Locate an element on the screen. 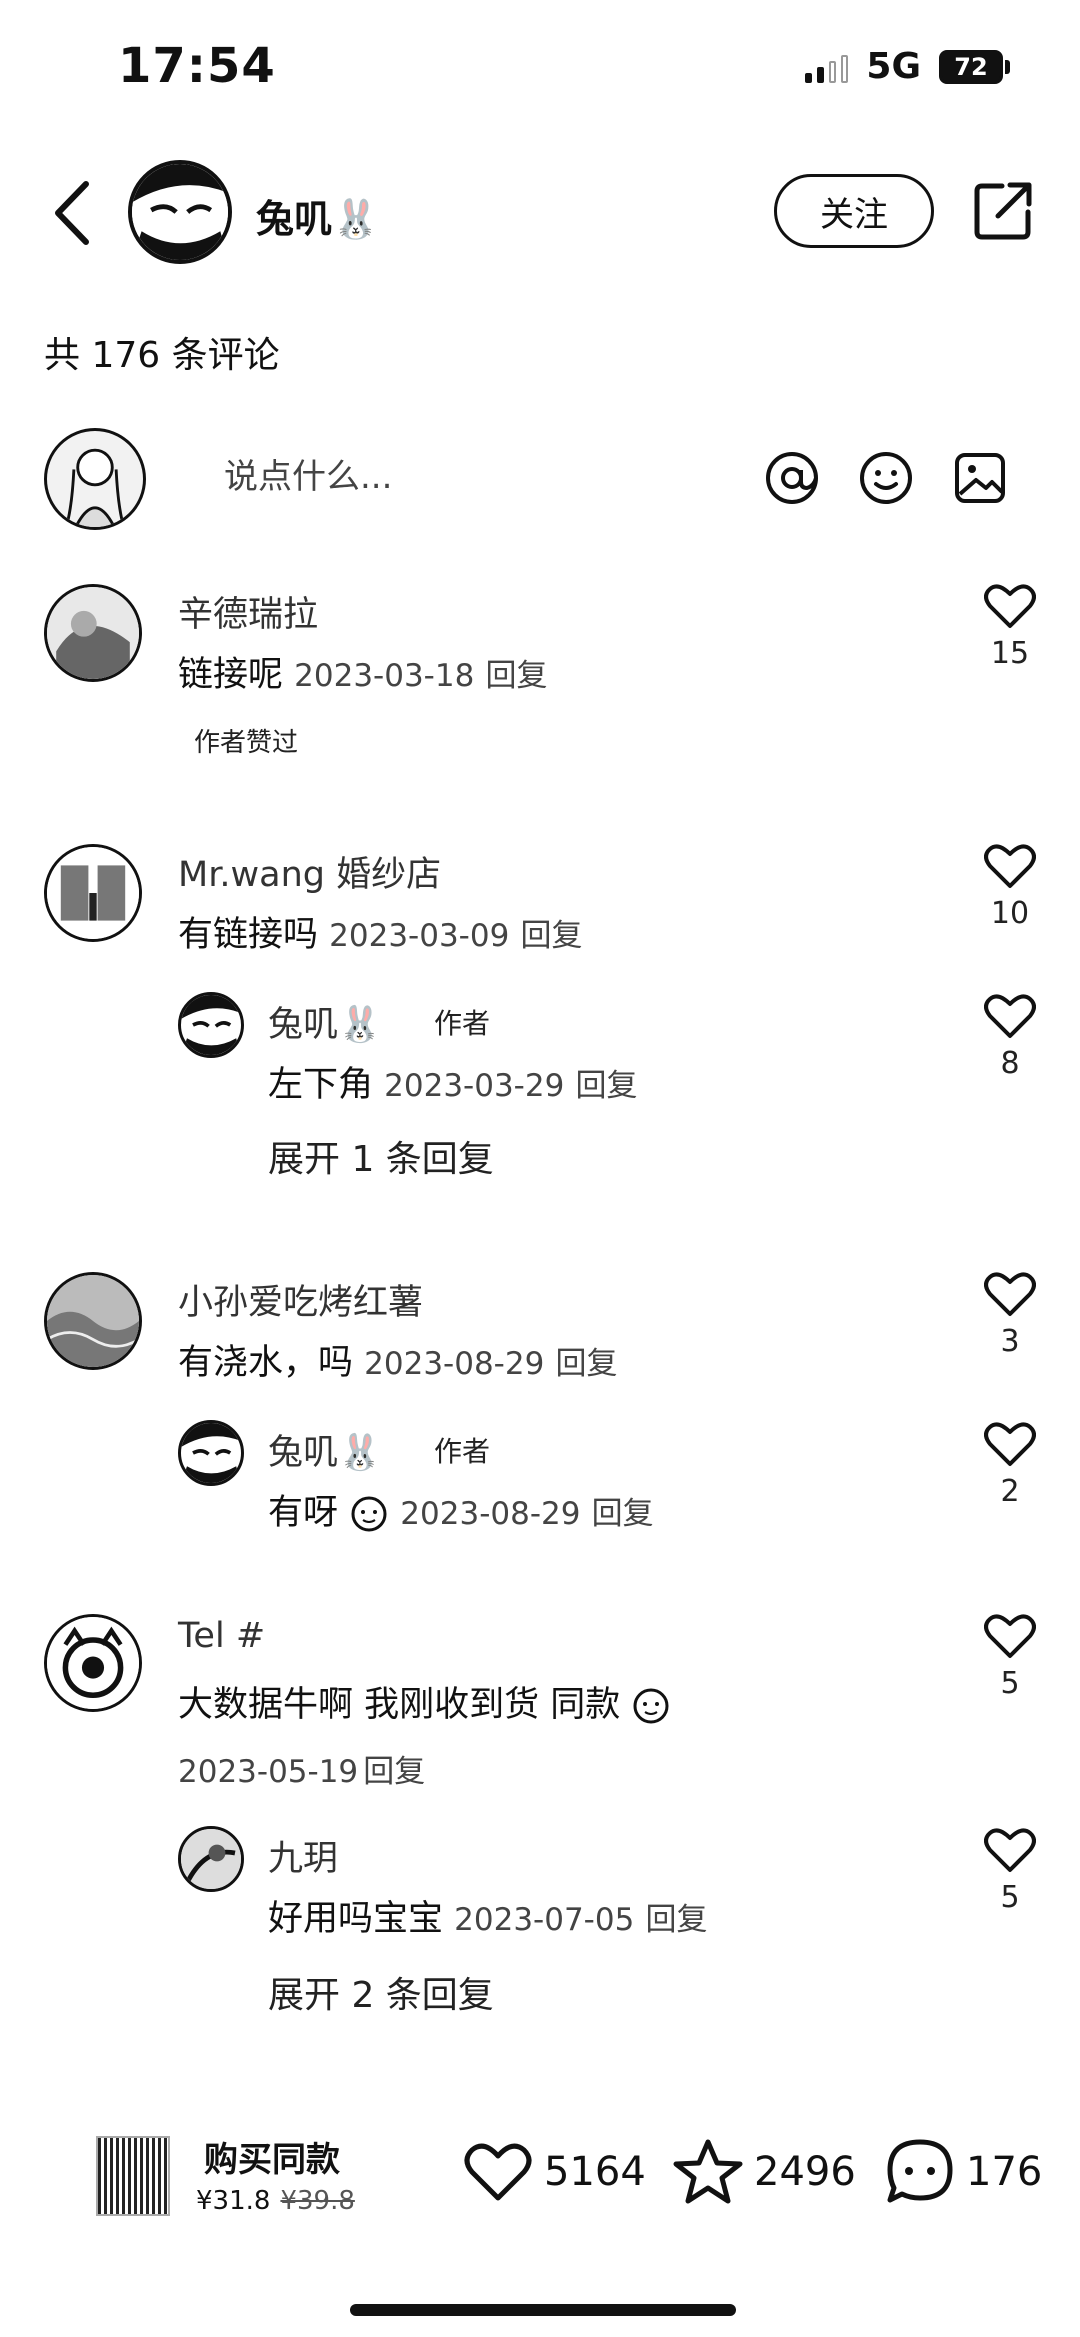 The height and width of the screenshot is (2337, 1080). expand-replies: 展开 2 条回复 is located at coordinates (381, 1992).